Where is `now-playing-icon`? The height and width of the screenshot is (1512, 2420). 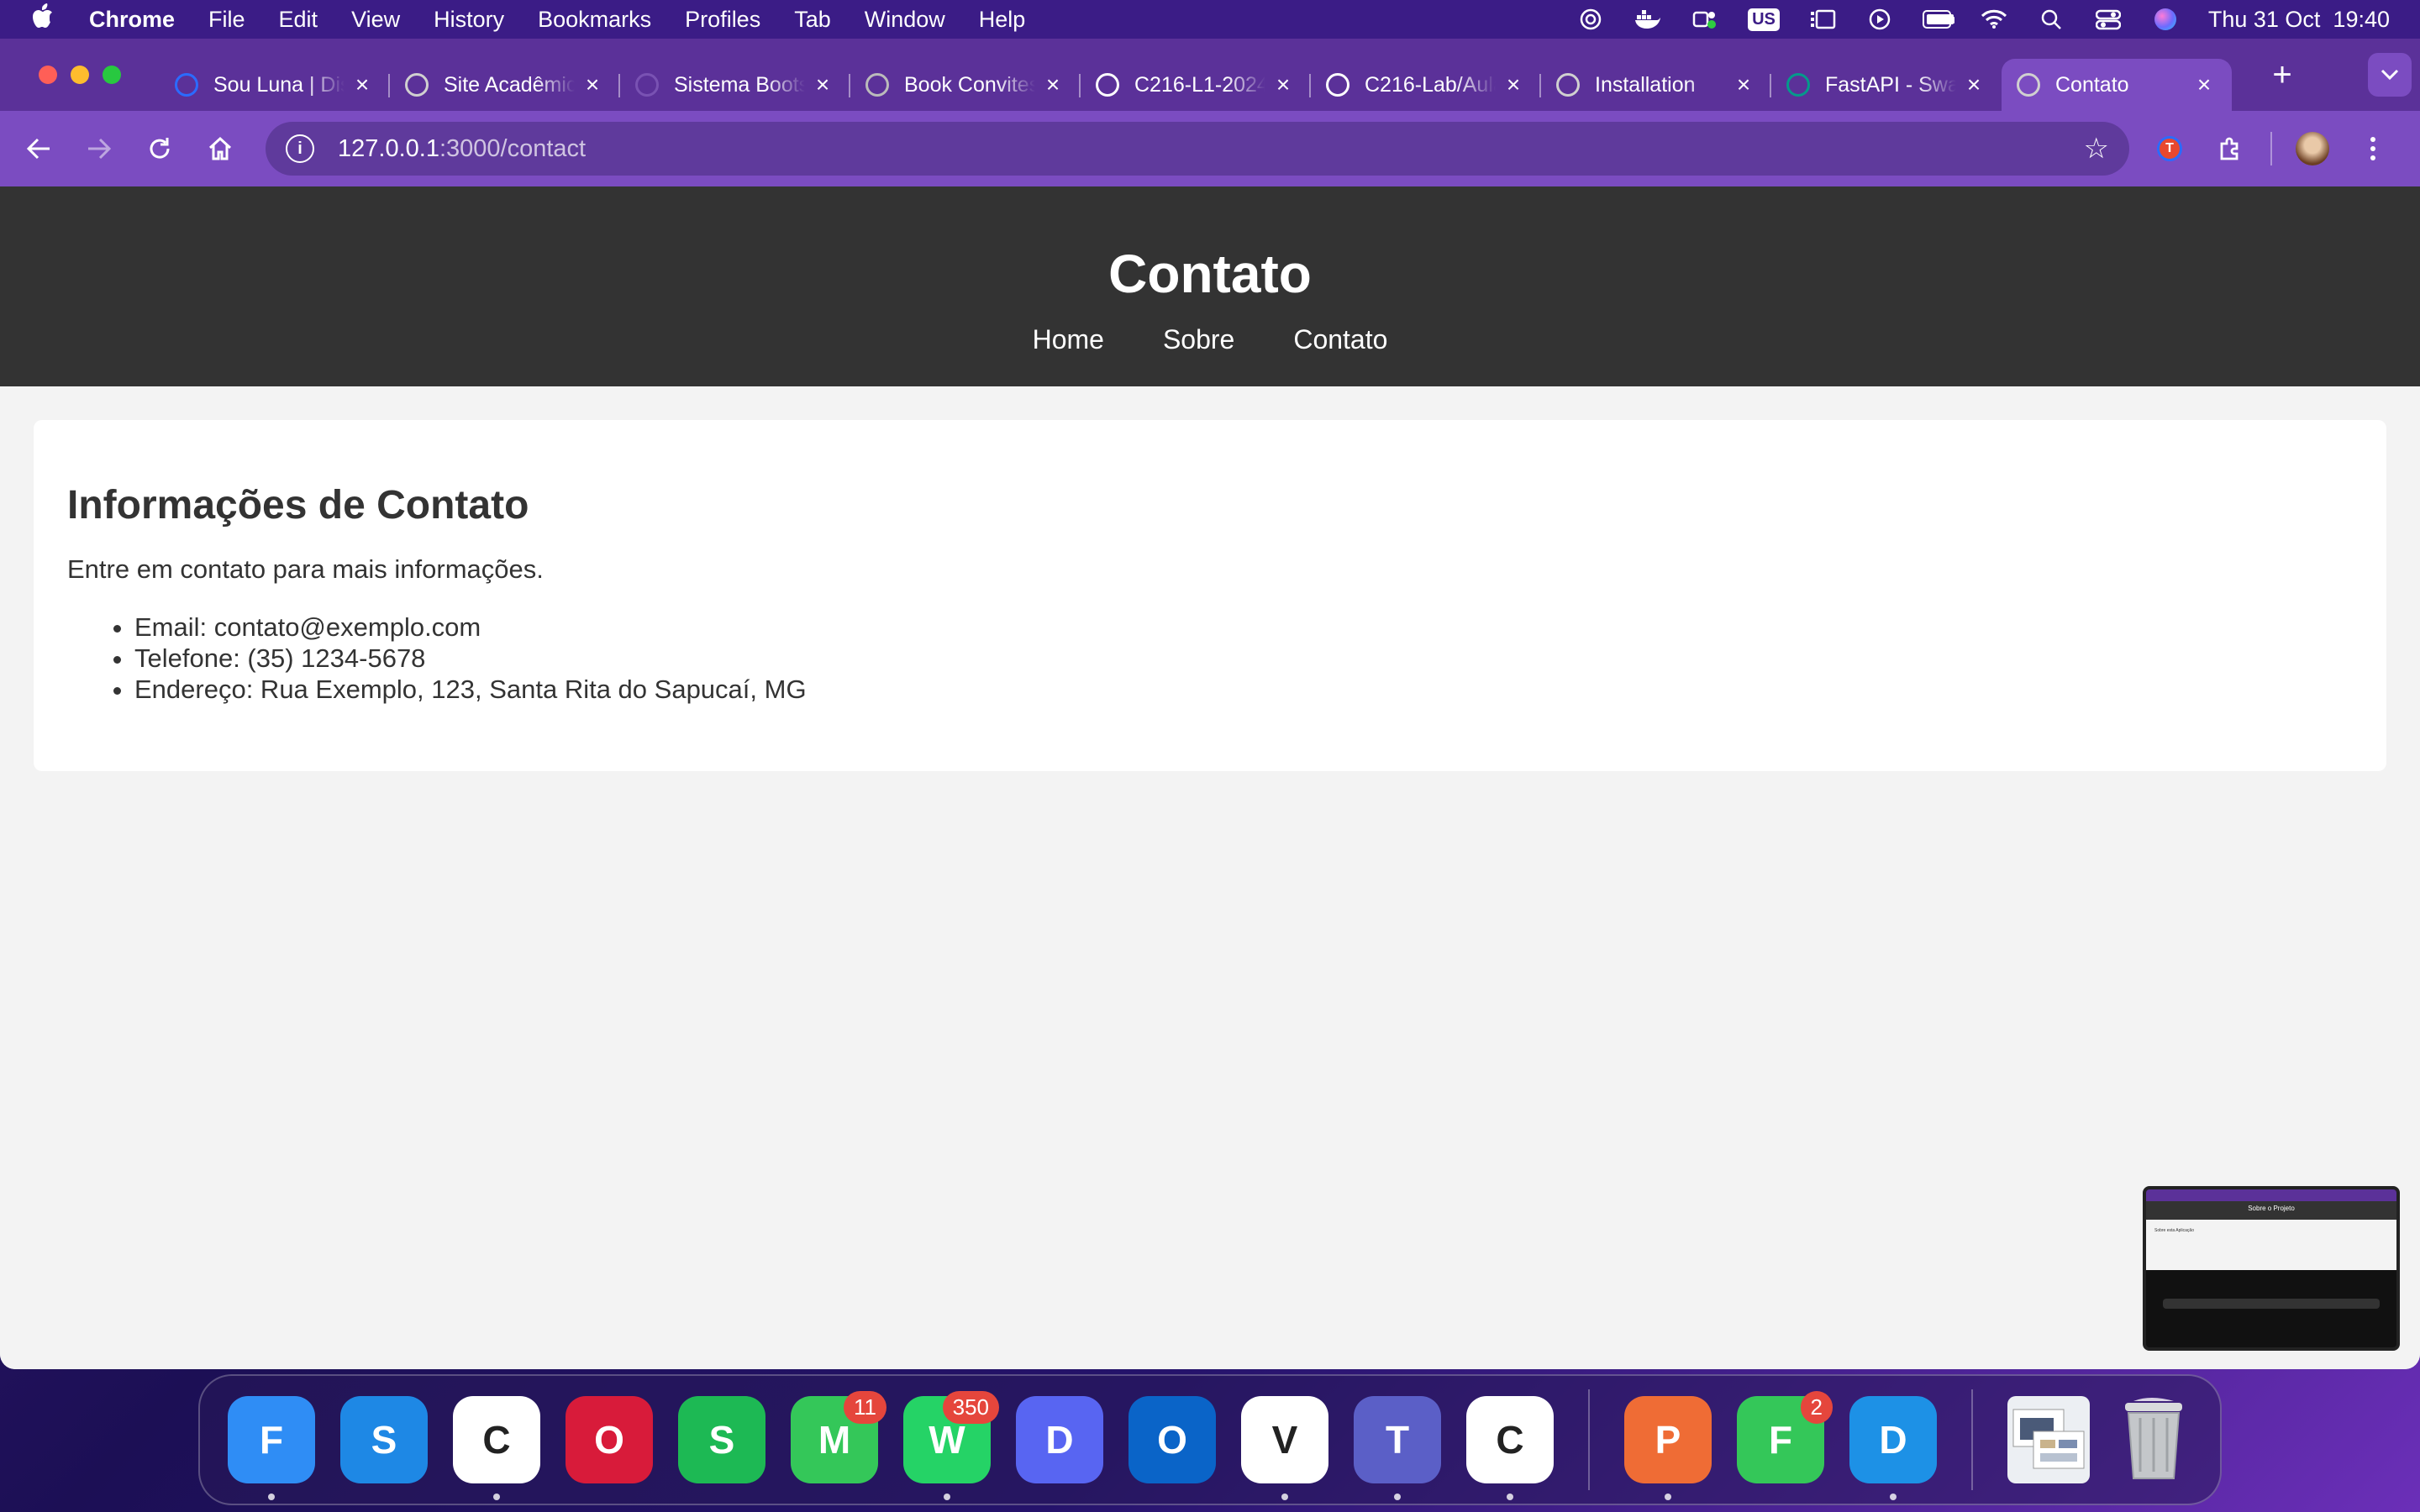
now-playing-icon is located at coordinates (1879, 19).